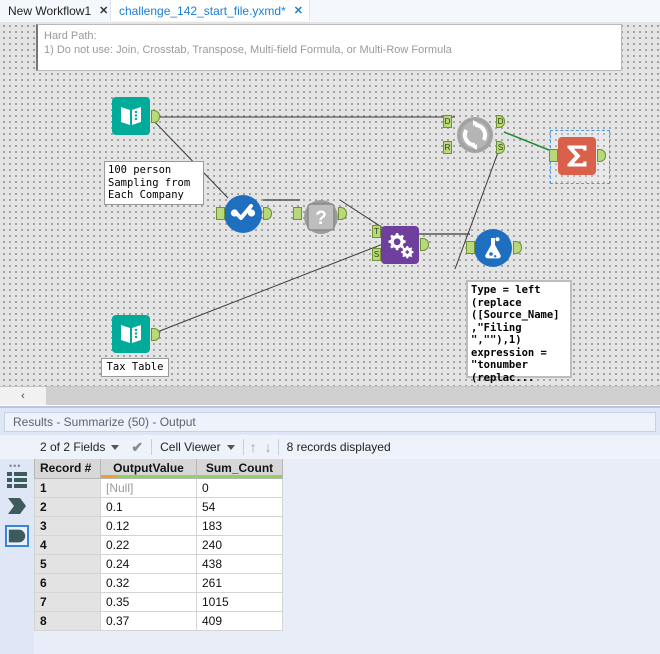  Describe the element at coordinates (67, 620) in the screenshot. I see `cell-record: 8` at that location.